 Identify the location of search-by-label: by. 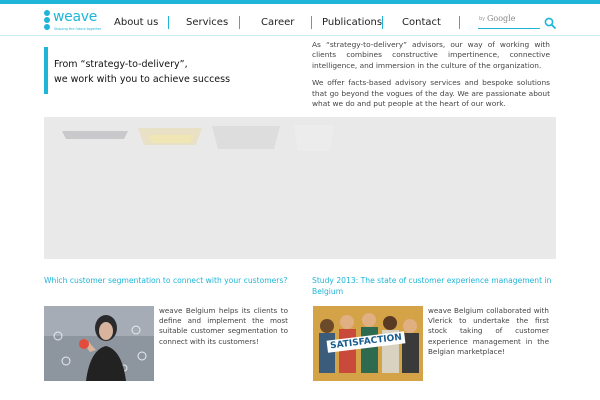
(482, 19).